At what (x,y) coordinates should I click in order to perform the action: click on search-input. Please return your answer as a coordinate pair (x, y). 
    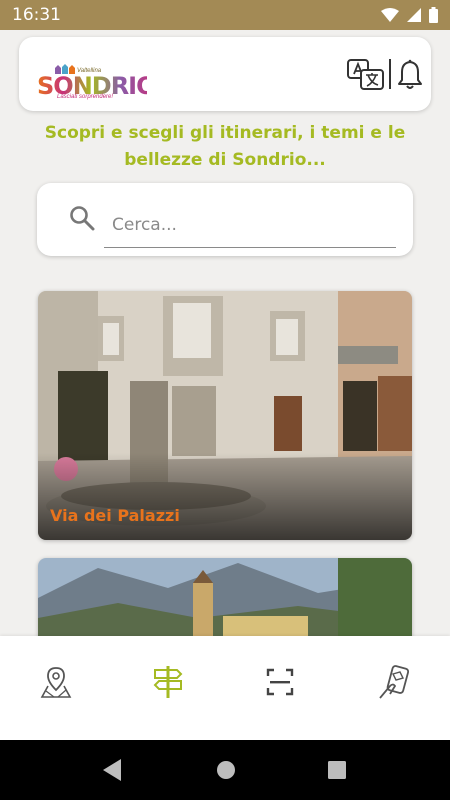
    Looking at the image, I should click on (250, 225).